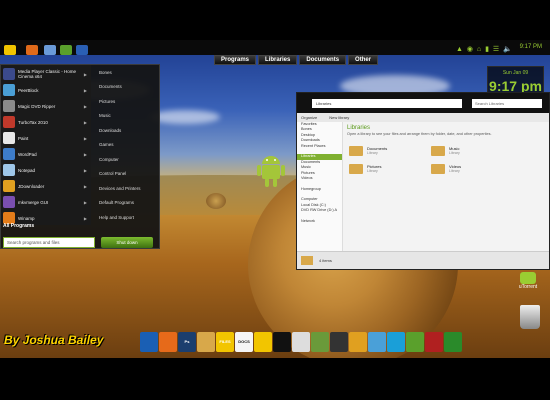  Describe the element at coordinates (271, 171) in the screenshot. I see `android-icon` at that location.